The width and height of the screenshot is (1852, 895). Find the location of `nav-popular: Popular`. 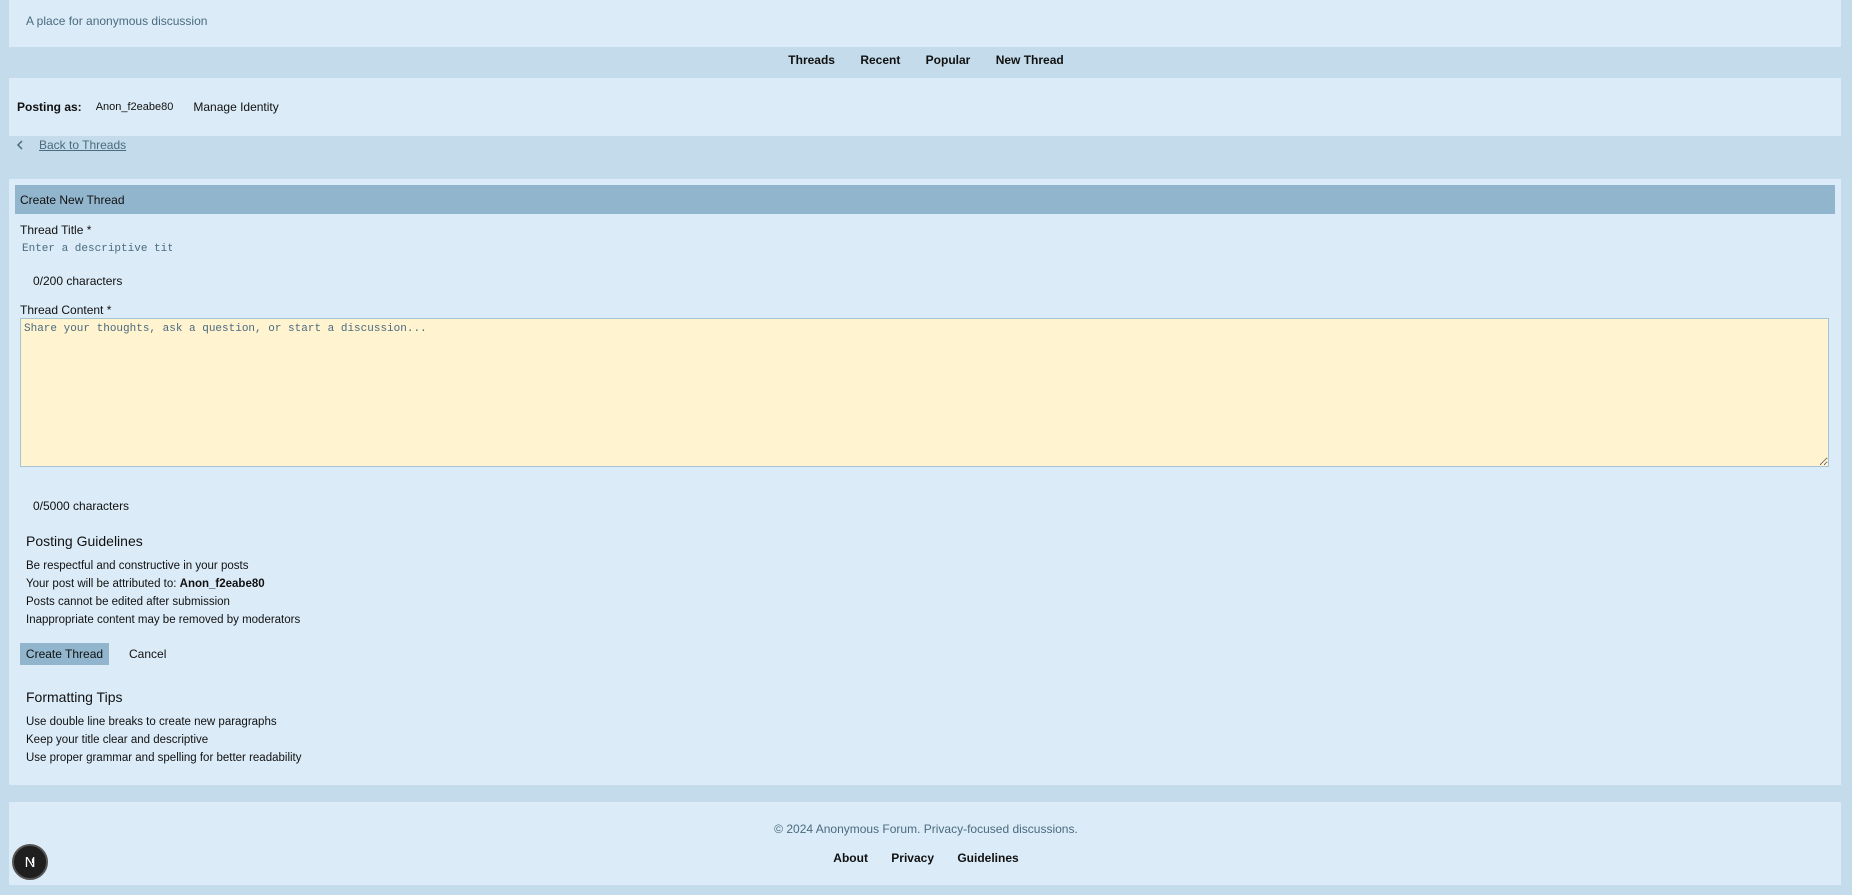

nav-popular: Popular is located at coordinates (948, 60).